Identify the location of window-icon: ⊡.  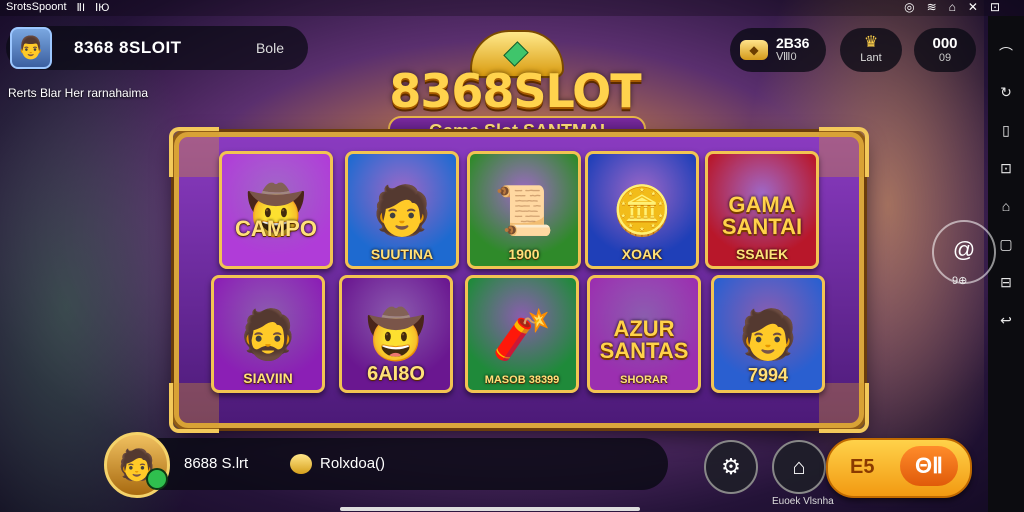
(995, 7).